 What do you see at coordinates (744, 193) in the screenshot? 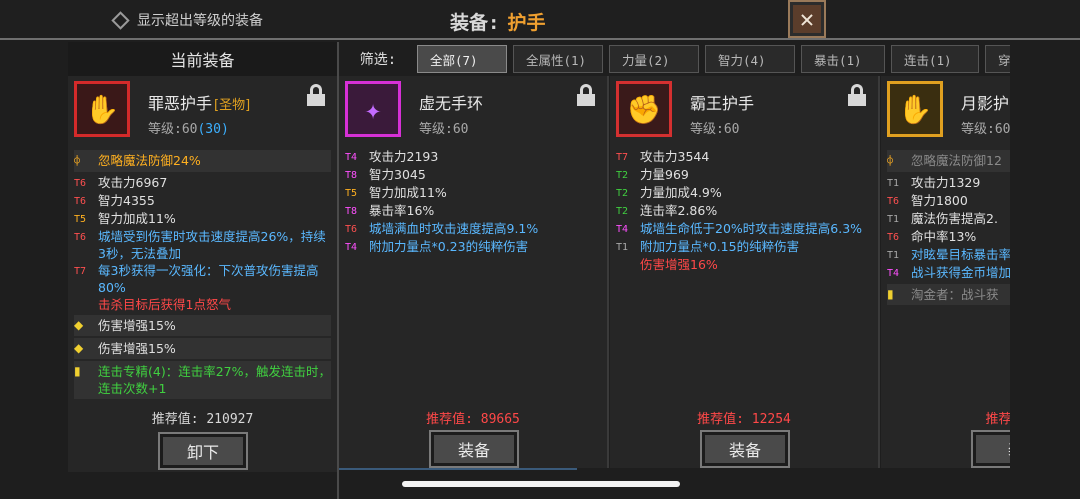
I see `stat-row: T2 力量加成4.9%` at bounding box center [744, 193].